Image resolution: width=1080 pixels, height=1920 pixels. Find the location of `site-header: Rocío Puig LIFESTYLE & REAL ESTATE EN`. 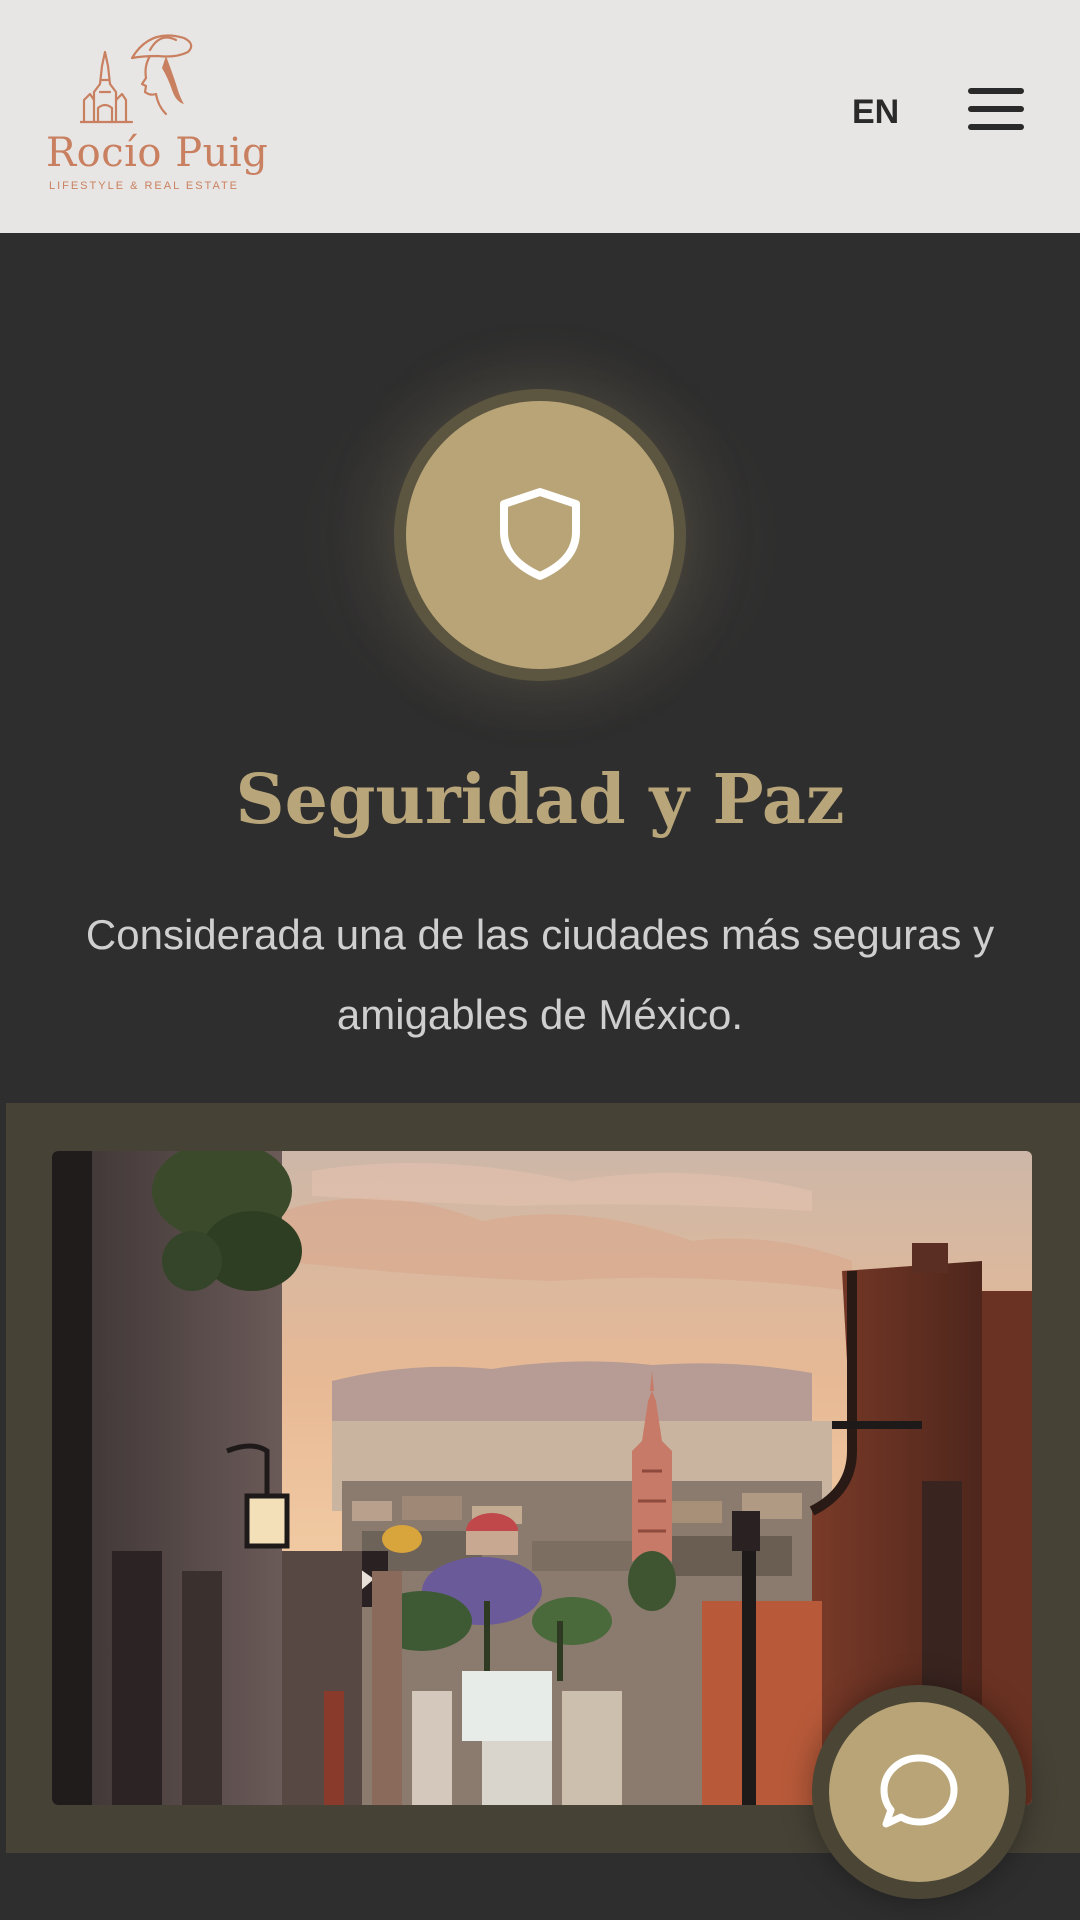

site-header: Rocío Puig LIFESTYLE & REAL ESTATE EN is located at coordinates (540, 116).